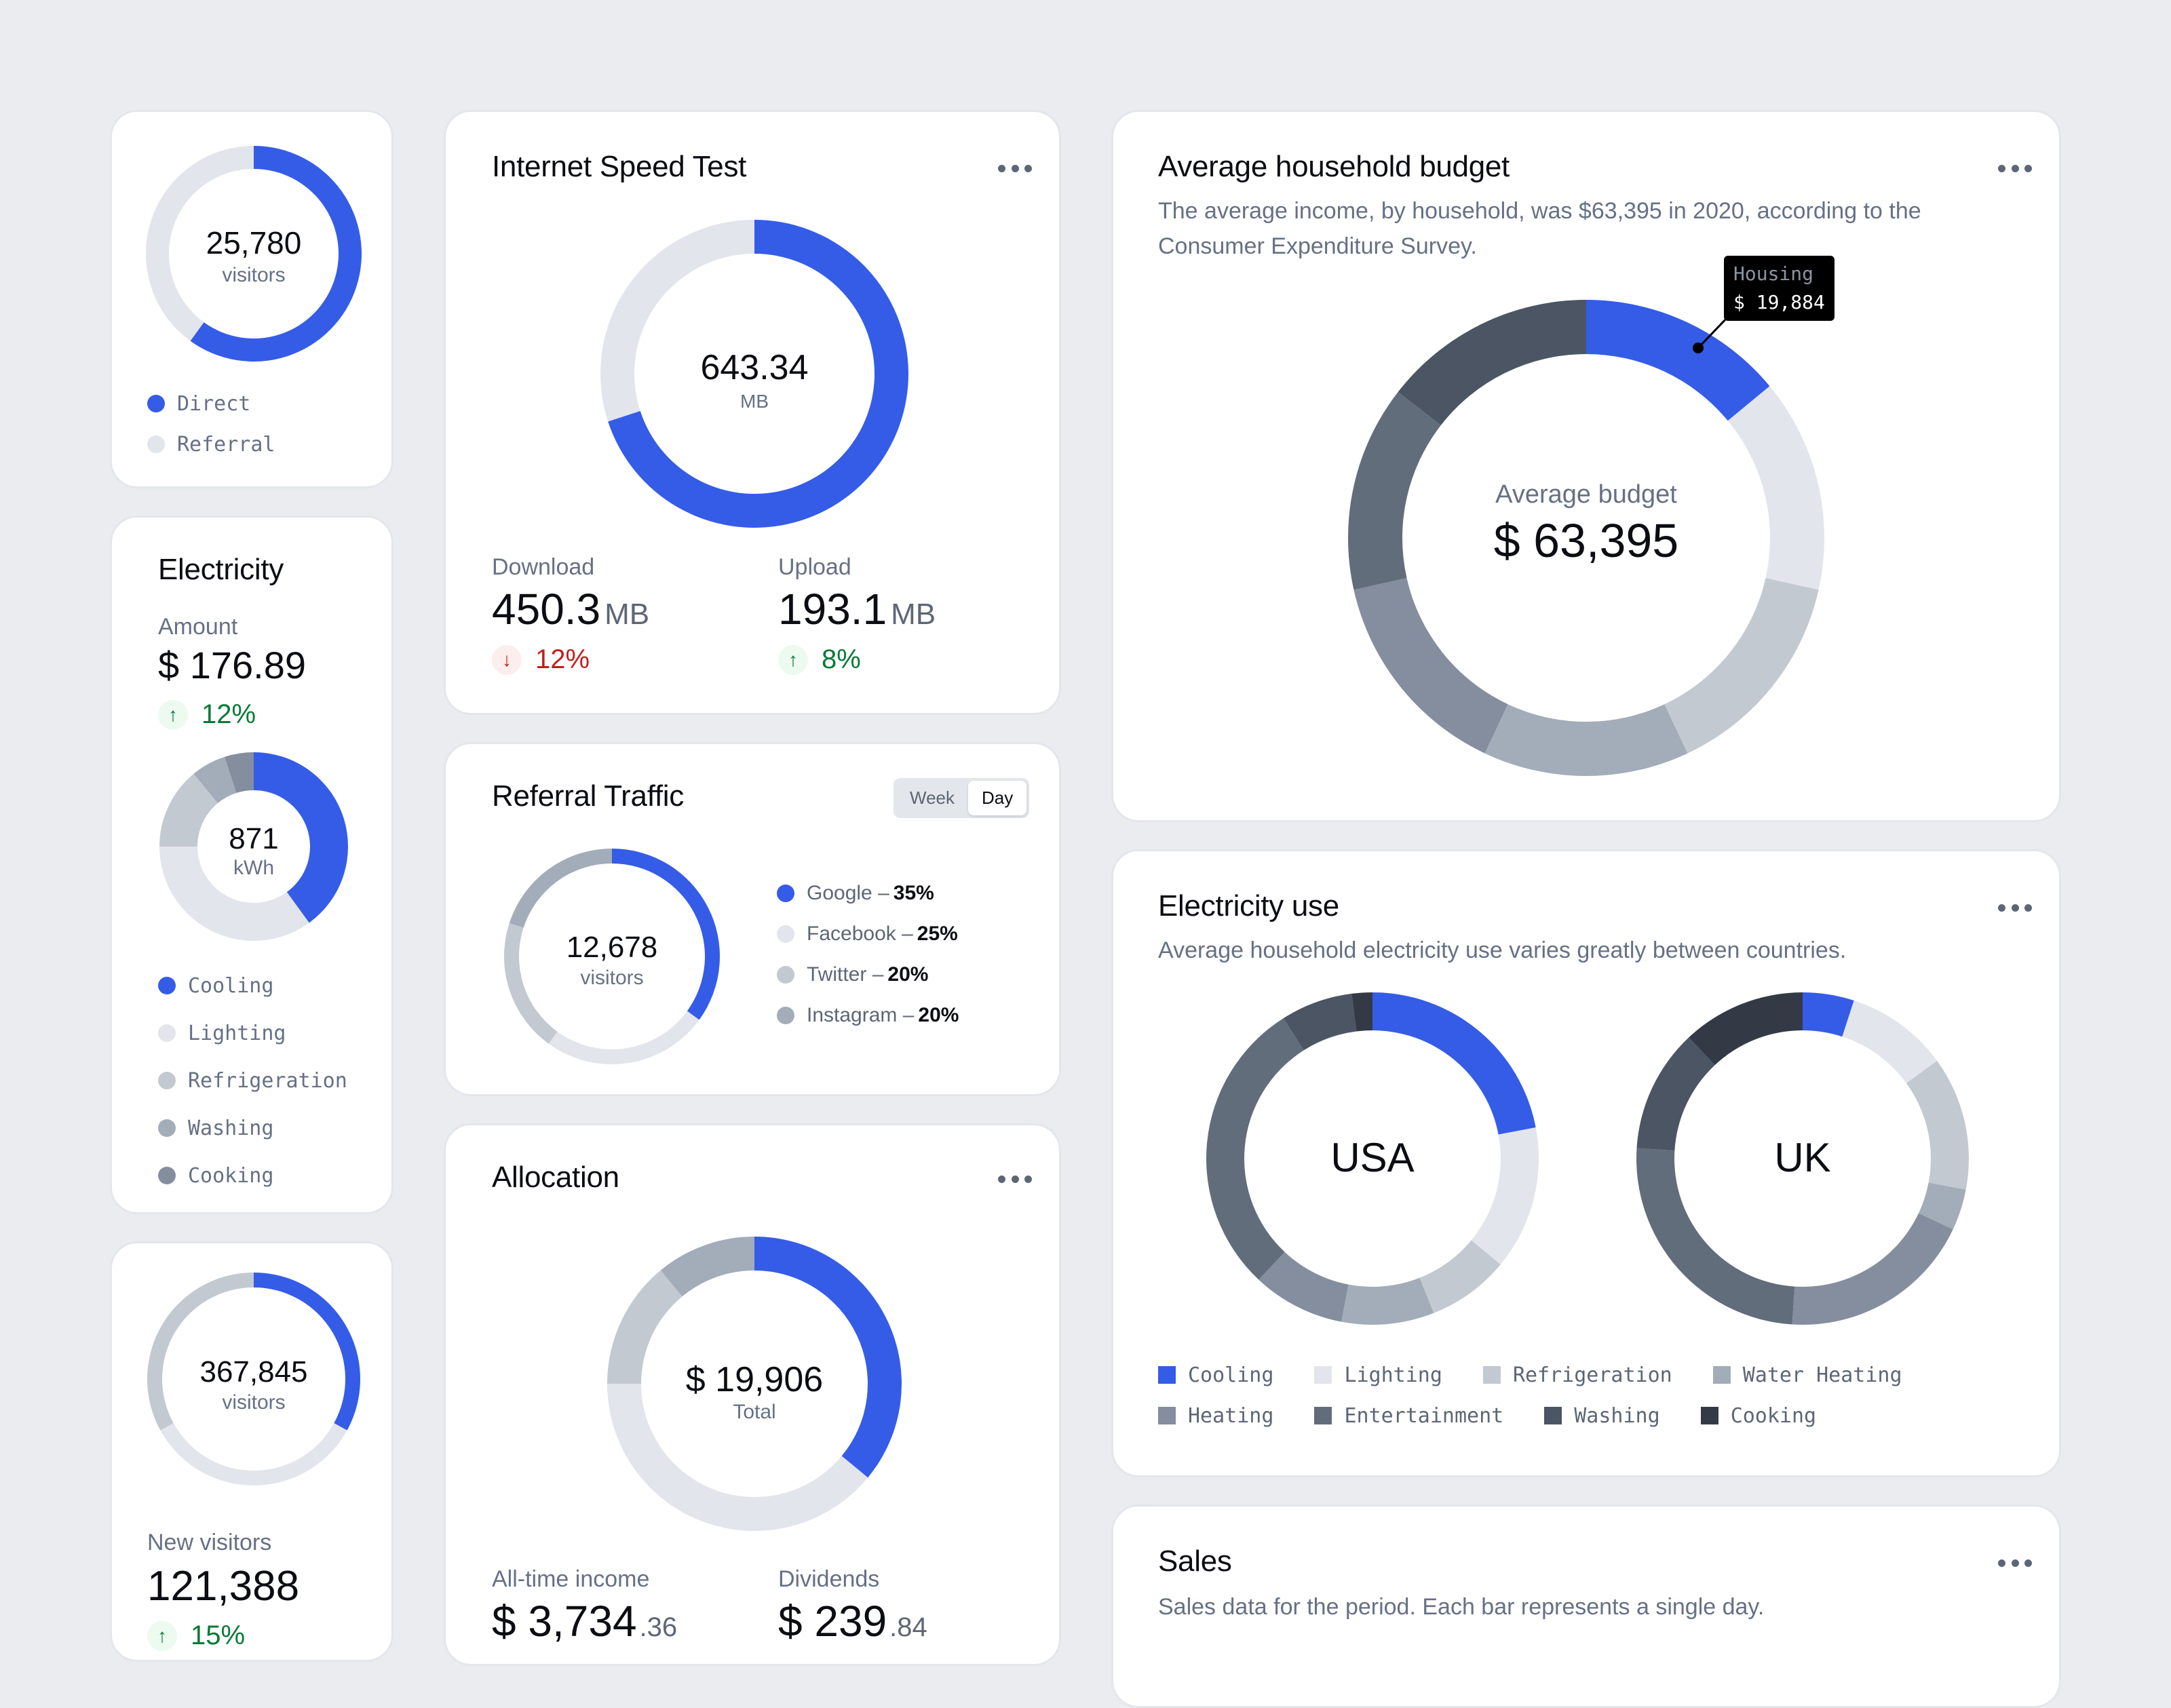 Image resolution: width=2171 pixels, height=1708 pixels. What do you see at coordinates (832, 1621) in the screenshot?
I see `dividends-number: $ 239` at bounding box center [832, 1621].